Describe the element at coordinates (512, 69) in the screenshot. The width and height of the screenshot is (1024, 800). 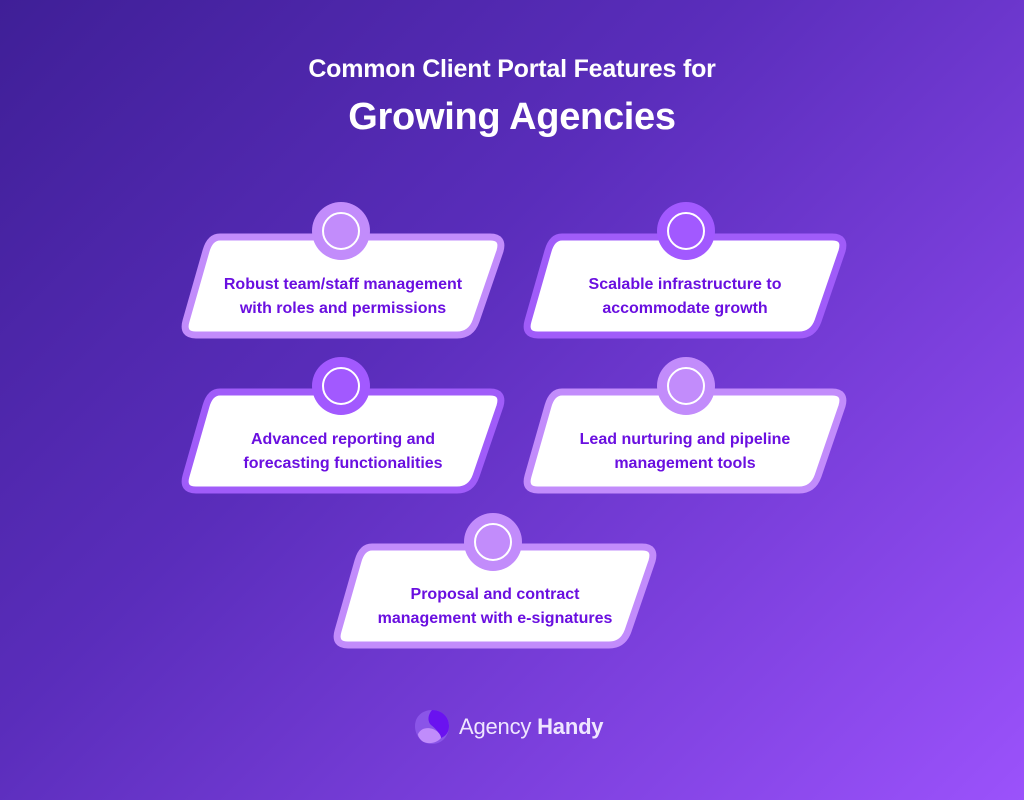
I see `page-subtitle: Common Client Portal Features for` at that location.